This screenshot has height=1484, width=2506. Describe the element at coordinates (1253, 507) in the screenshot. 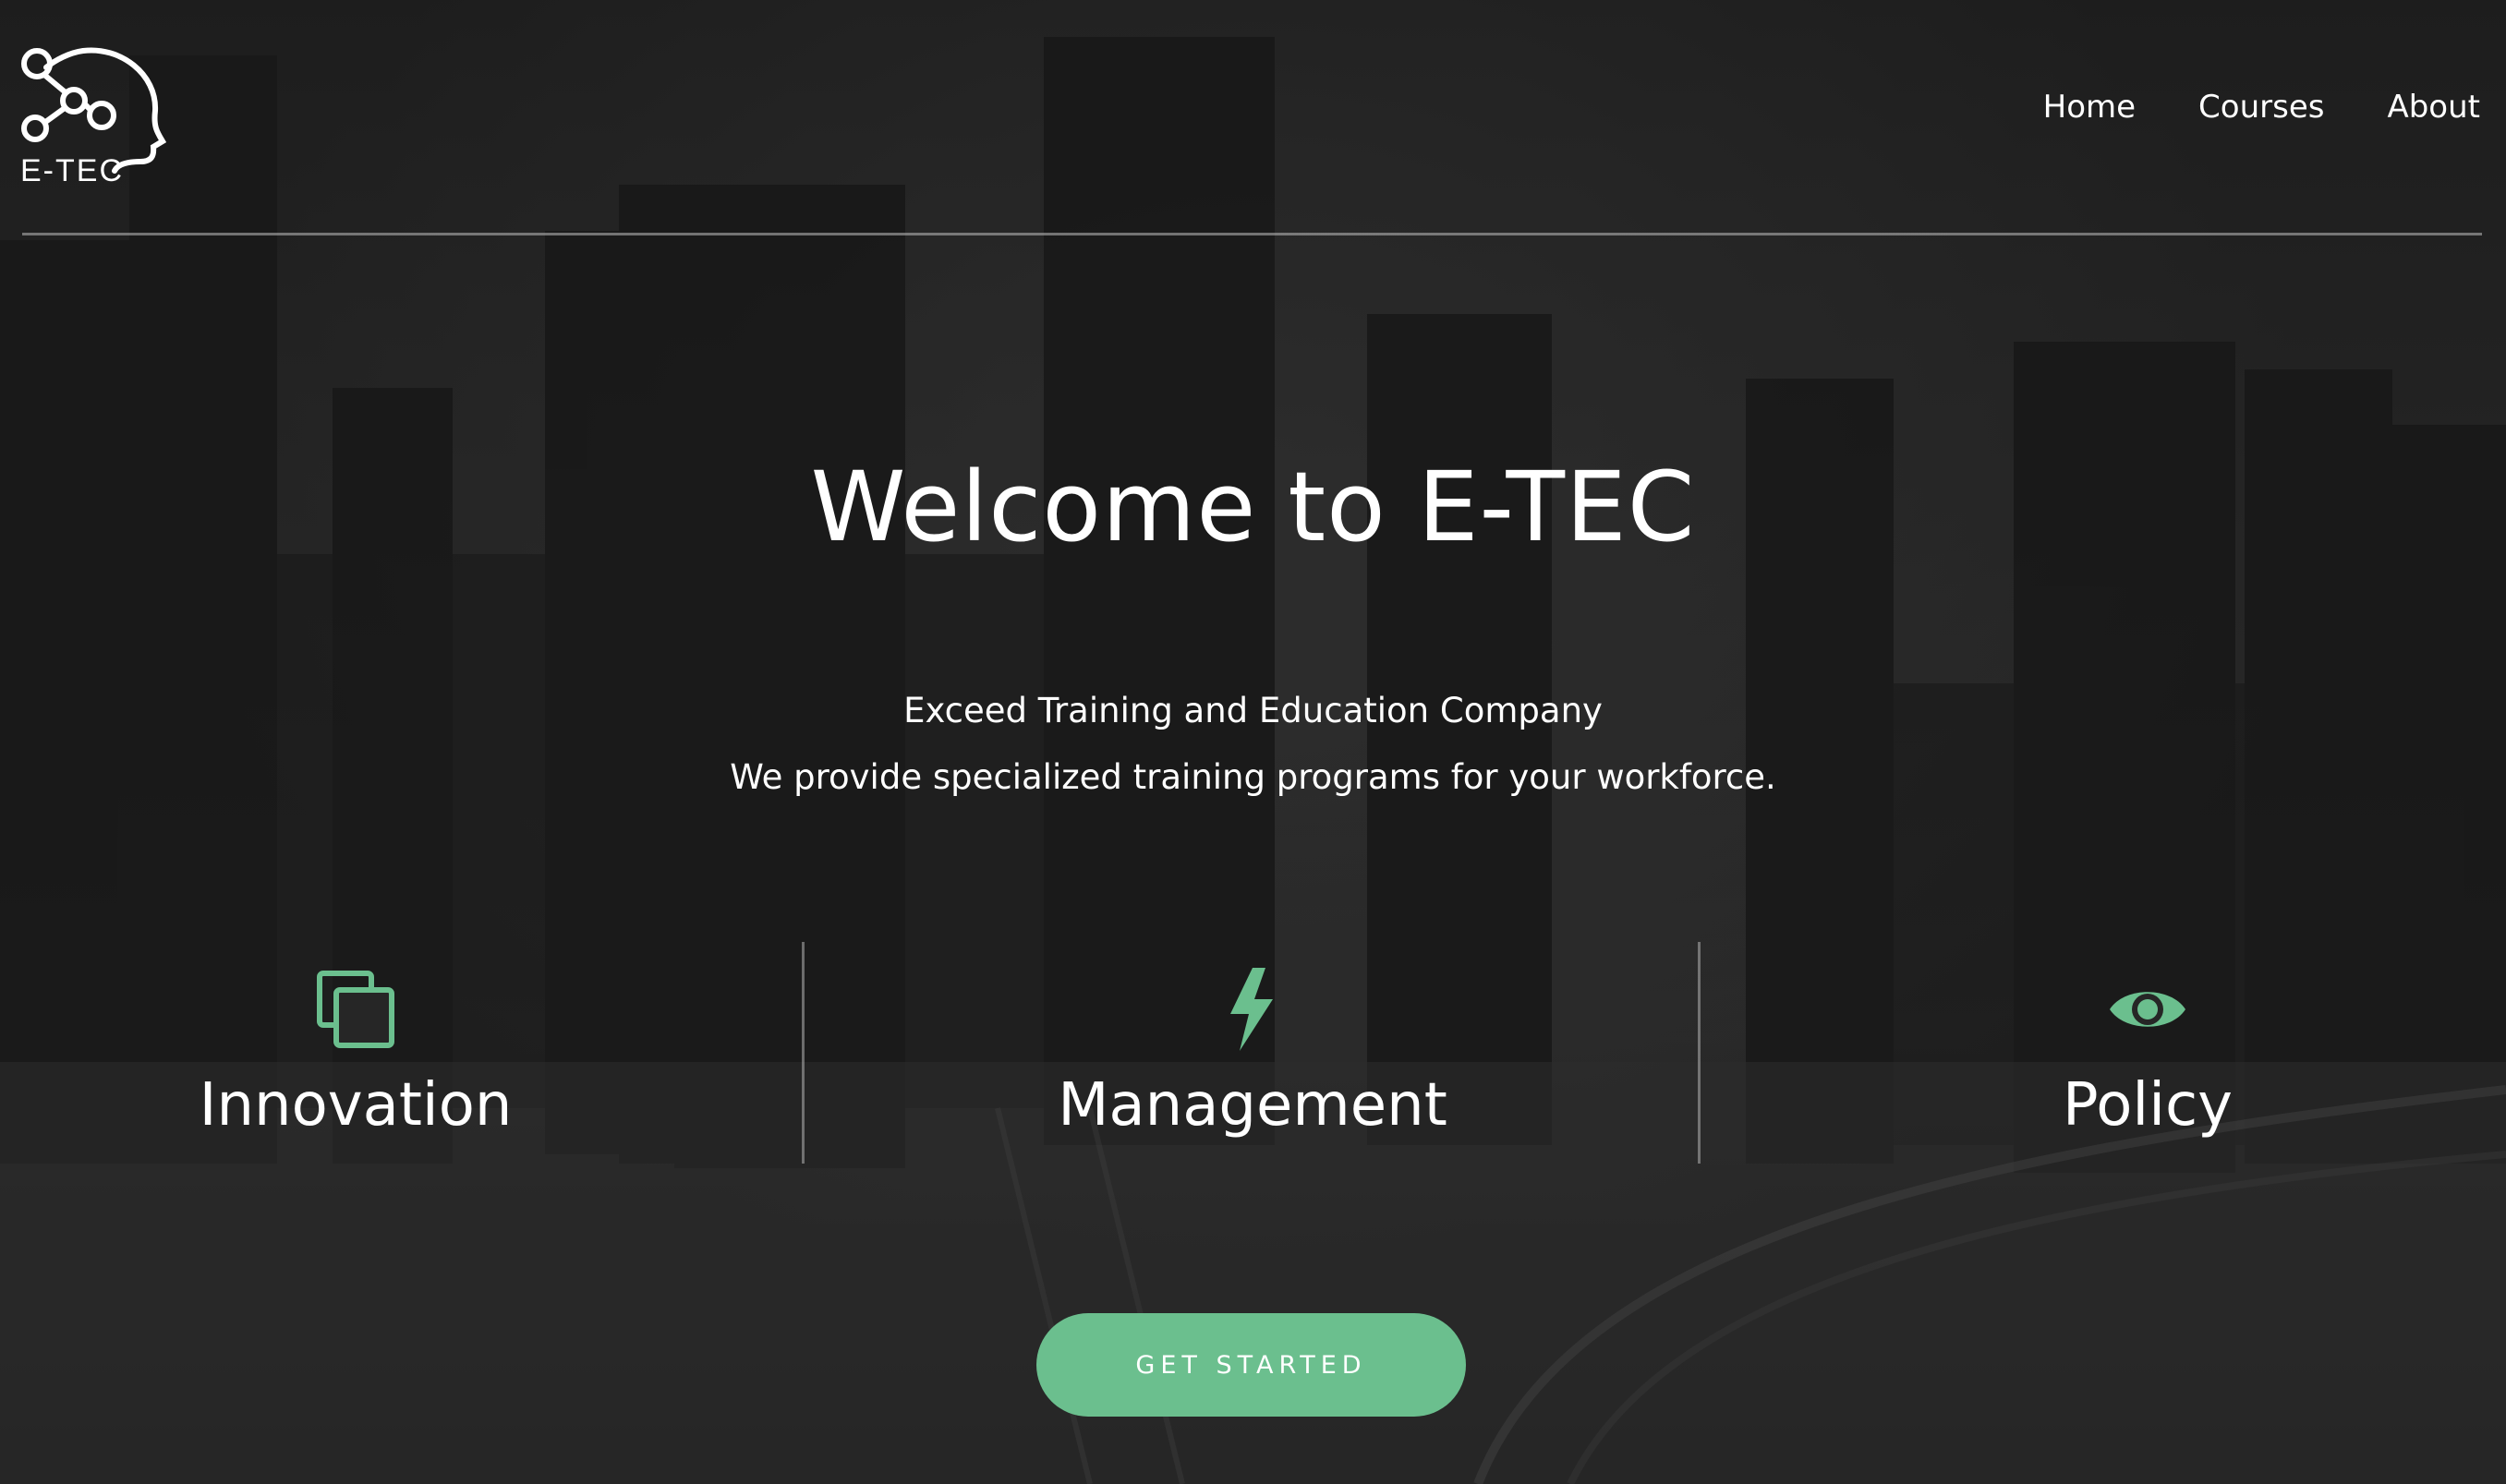

I see `hero-title: Welcome to E-TEC` at that location.